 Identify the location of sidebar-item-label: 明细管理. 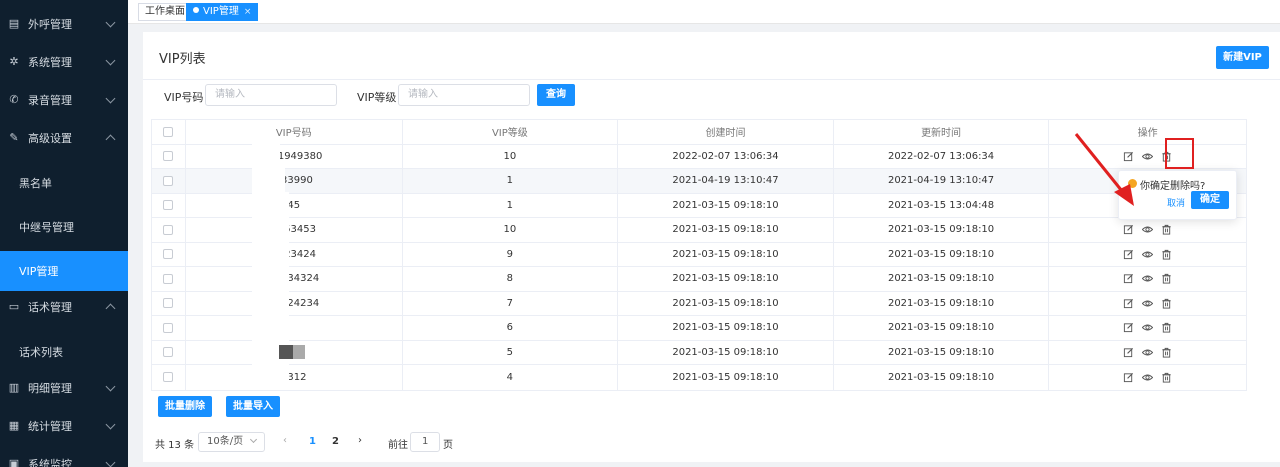
(50, 388).